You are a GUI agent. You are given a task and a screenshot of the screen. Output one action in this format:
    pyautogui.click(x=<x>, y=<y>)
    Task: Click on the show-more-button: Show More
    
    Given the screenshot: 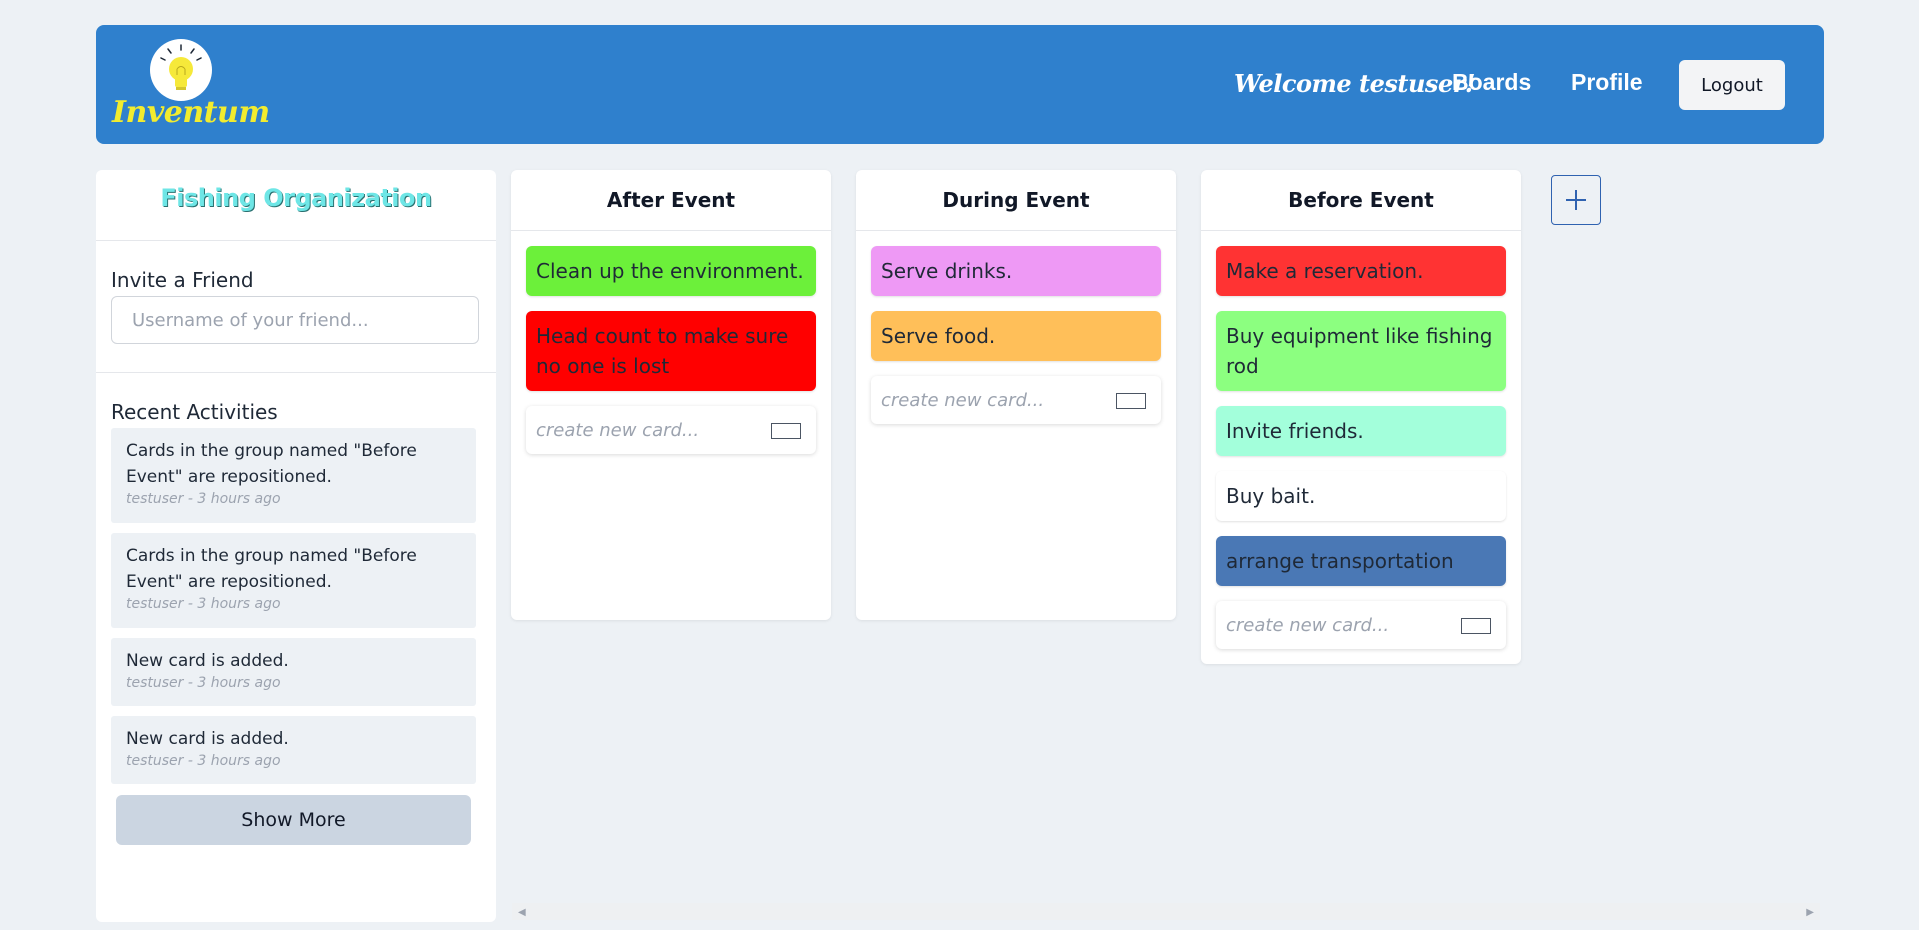 What is the action you would take?
    pyautogui.click(x=293, y=820)
    